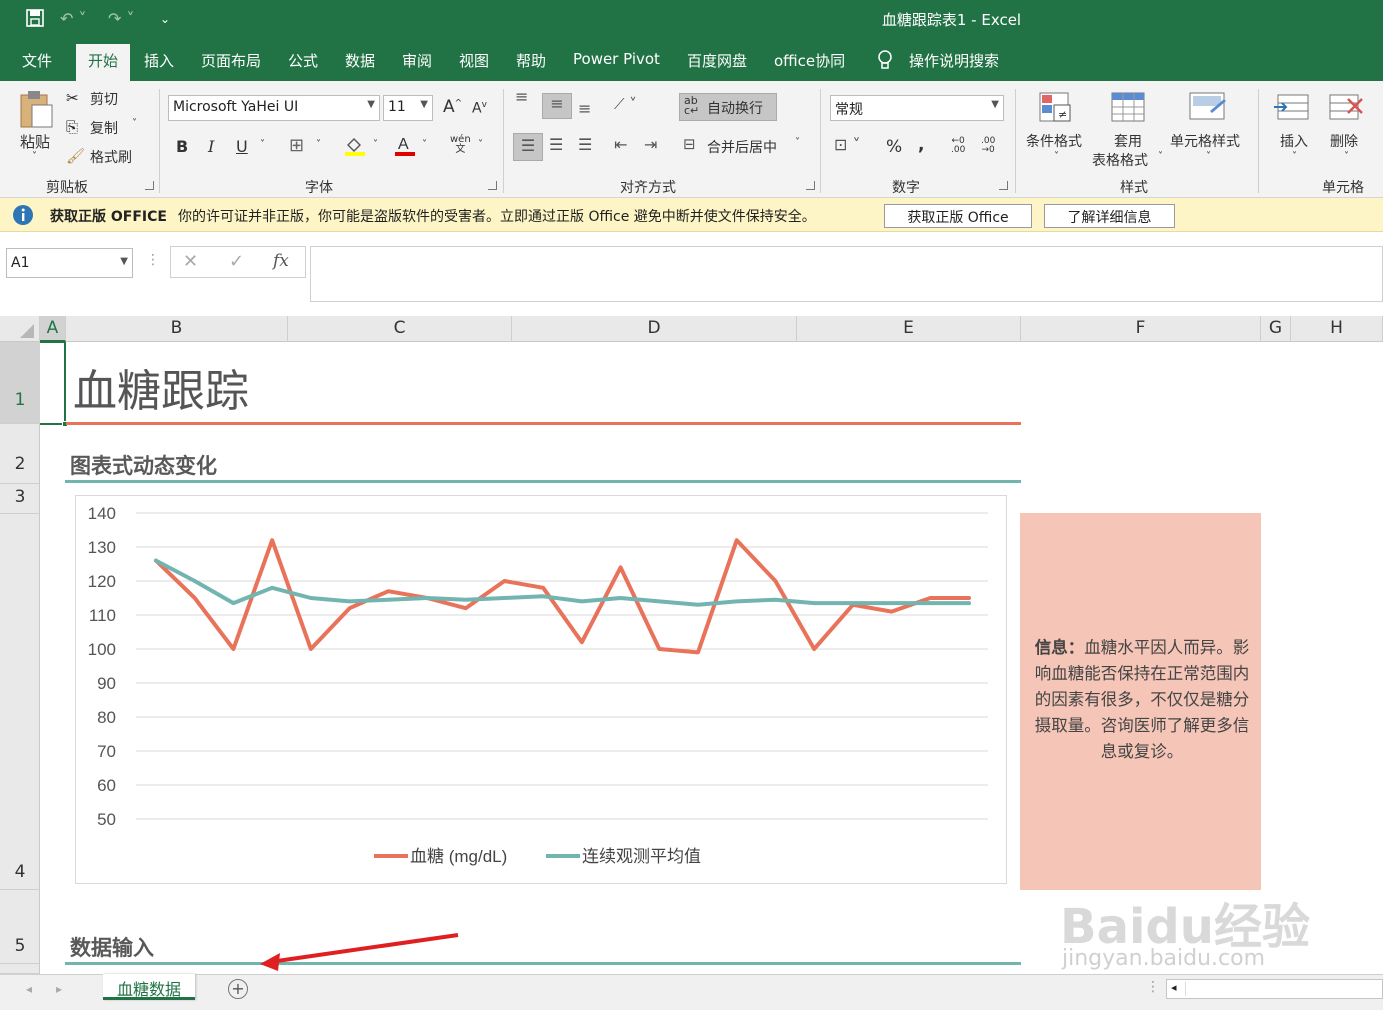 Image resolution: width=1383 pixels, height=1010 pixels. I want to click on align-bottom-icon: ≡, so click(584, 108).